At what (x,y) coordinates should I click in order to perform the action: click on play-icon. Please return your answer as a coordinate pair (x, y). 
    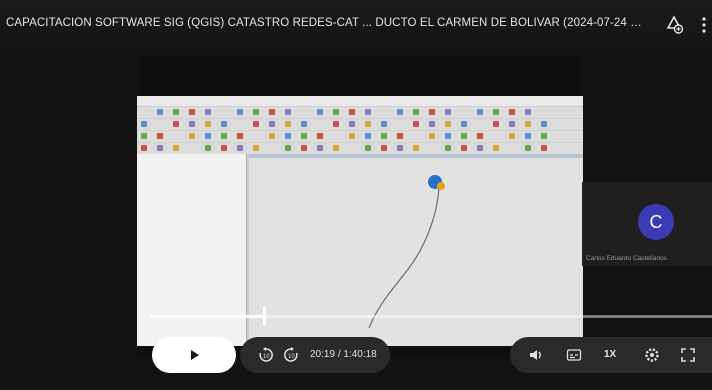
    Looking at the image, I should click on (195, 355).